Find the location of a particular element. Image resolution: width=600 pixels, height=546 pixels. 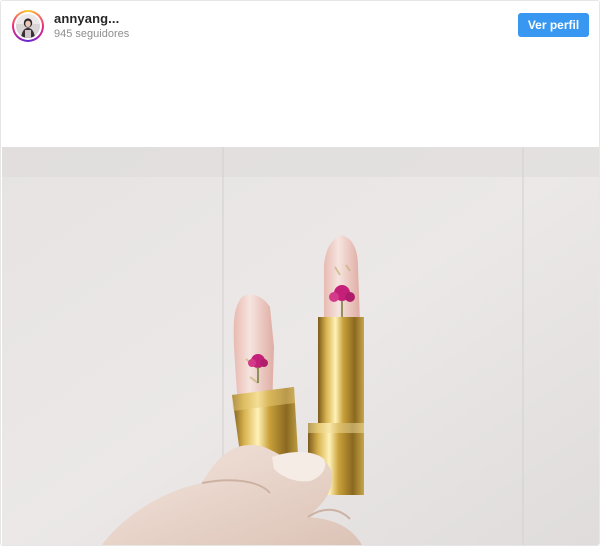

avatar-frame is located at coordinates (28, 26).